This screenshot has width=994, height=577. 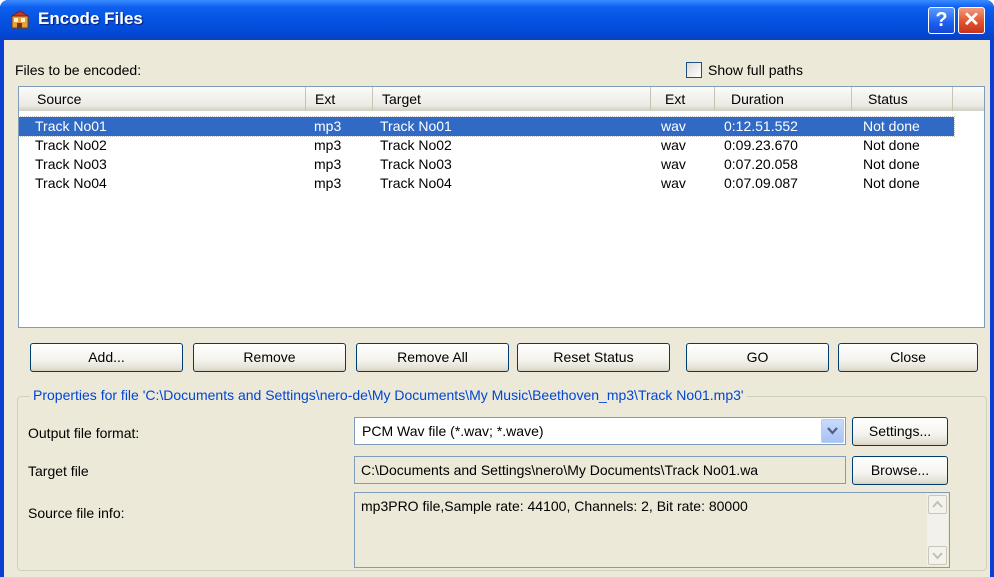 I want to click on help-icon: ?, so click(x=941, y=20).